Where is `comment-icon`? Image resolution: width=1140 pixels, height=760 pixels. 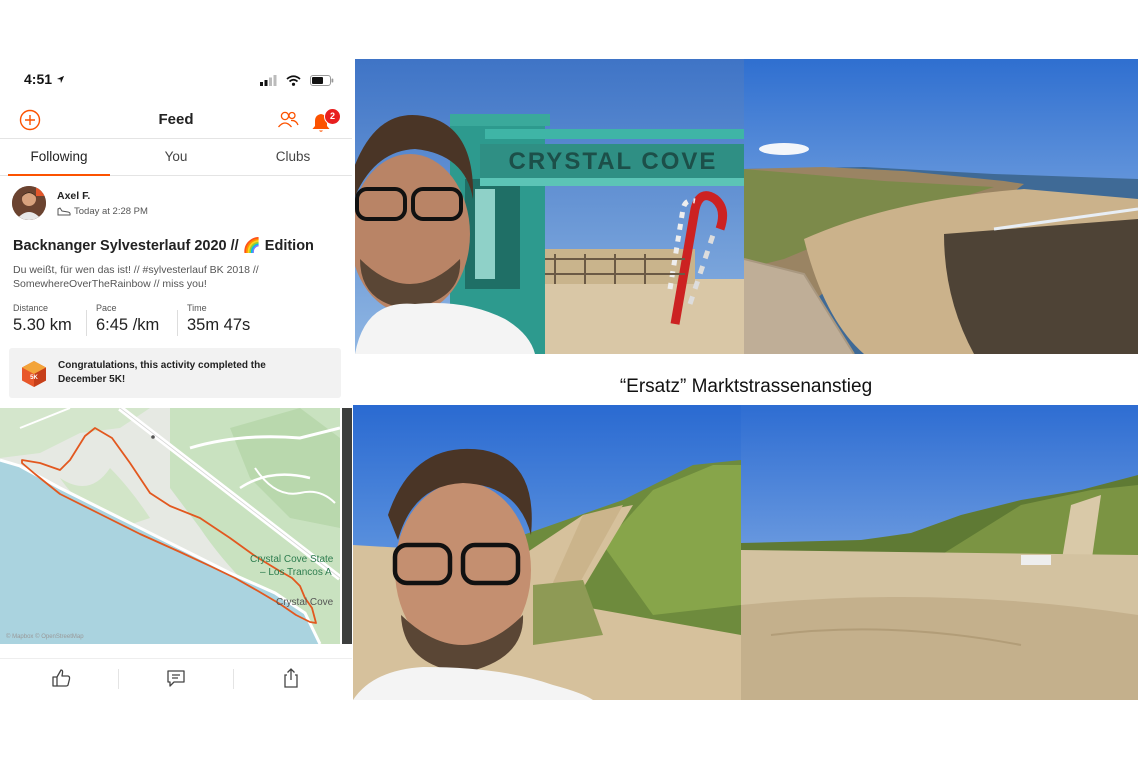
comment-icon is located at coordinates (176, 678).